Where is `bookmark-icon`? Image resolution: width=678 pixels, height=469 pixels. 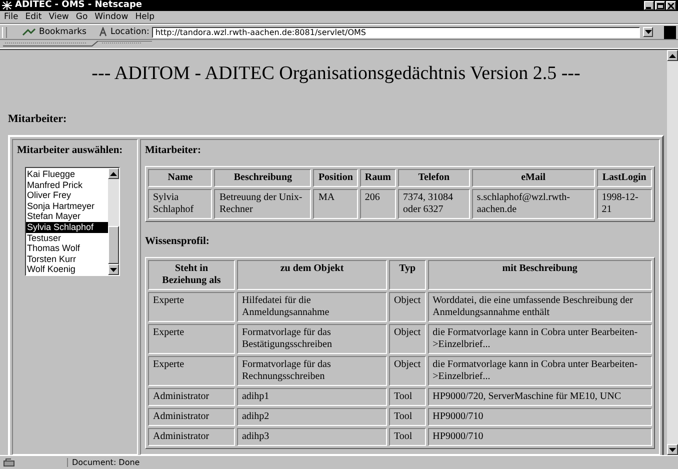 bookmark-icon is located at coordinates (29, 32).